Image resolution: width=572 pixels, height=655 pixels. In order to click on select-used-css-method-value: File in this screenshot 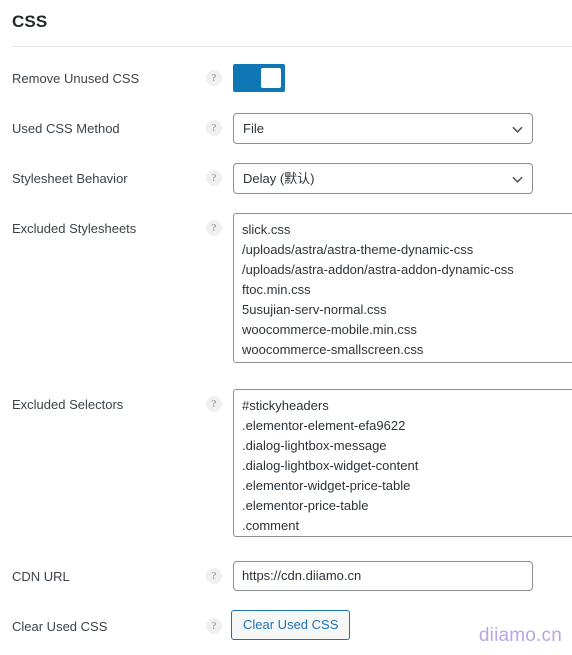, I will do `click(253, 128)`.